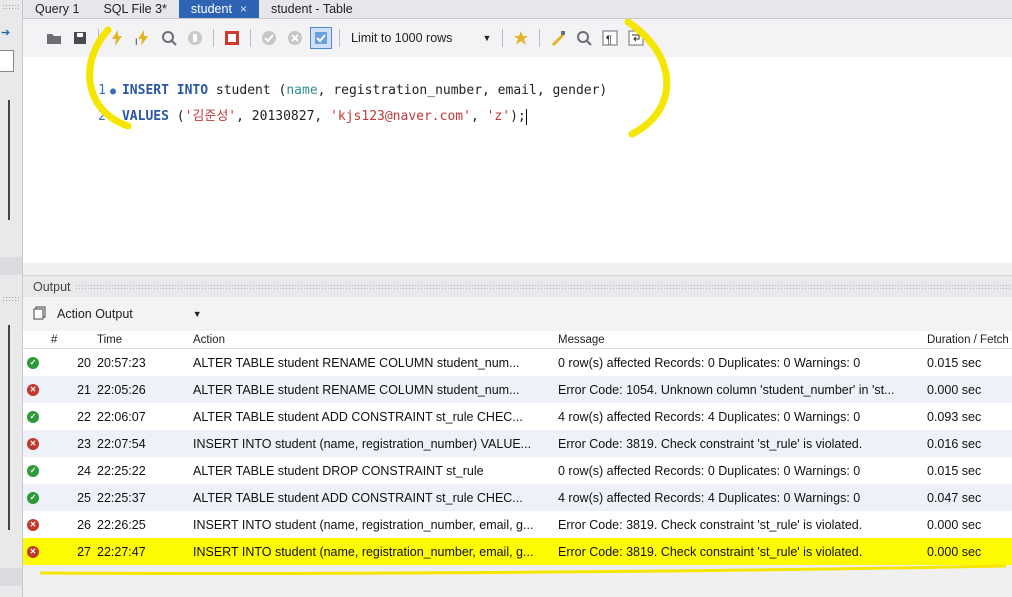 The width and height of the screenshot is (1012, 597). Describe the element at coordinates (169, 38) in the screenshot. I see `explain-icon` at that location.